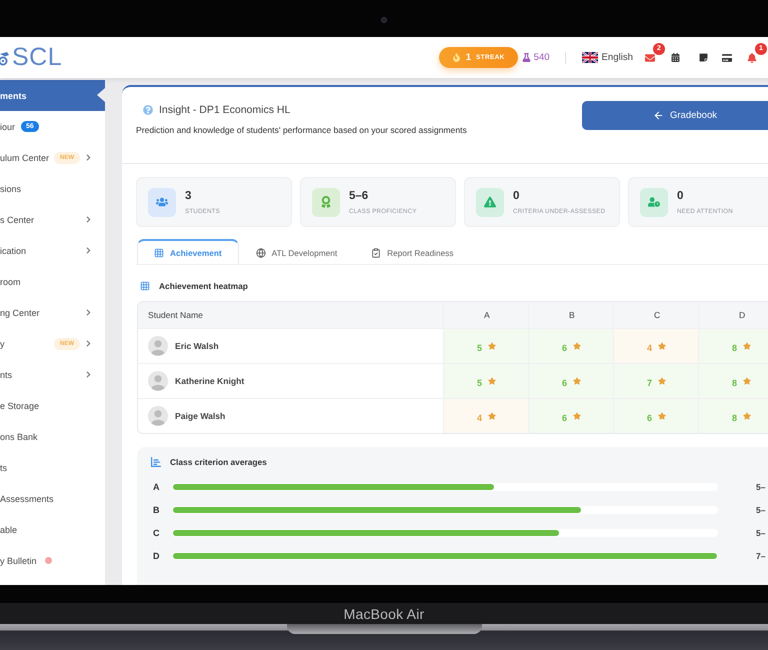 The width and height of the screenshot is (768, 650). Describe the element at coordinates (703, 57) in the screenshot. I see `sticky-note-icon` at that location.